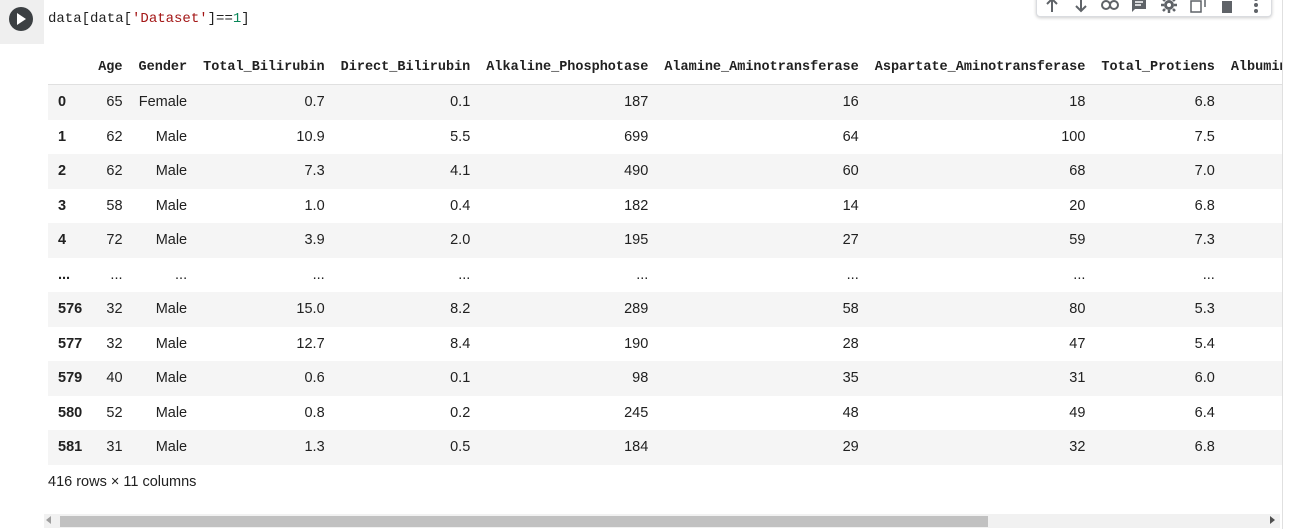 The width and height of the screenshot is (1290, 529). What do you see at coordinates (1077, 102) in the screenshot?
I see `table-cell: 18` at bounding box center [1077, 102].